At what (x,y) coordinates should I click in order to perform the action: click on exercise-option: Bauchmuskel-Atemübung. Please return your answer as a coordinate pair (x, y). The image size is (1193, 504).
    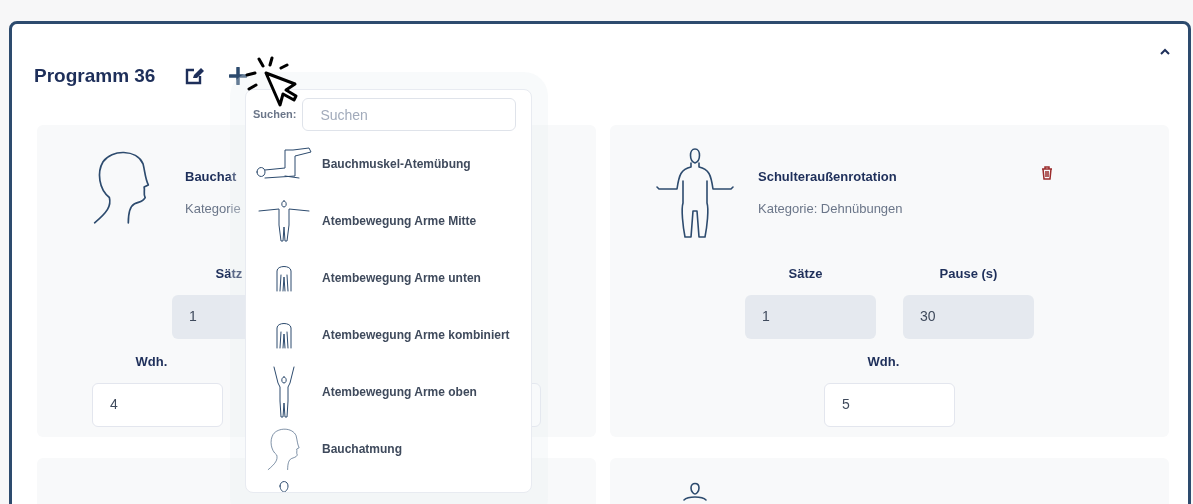
    Looking at the image, I should click on (388, 163).